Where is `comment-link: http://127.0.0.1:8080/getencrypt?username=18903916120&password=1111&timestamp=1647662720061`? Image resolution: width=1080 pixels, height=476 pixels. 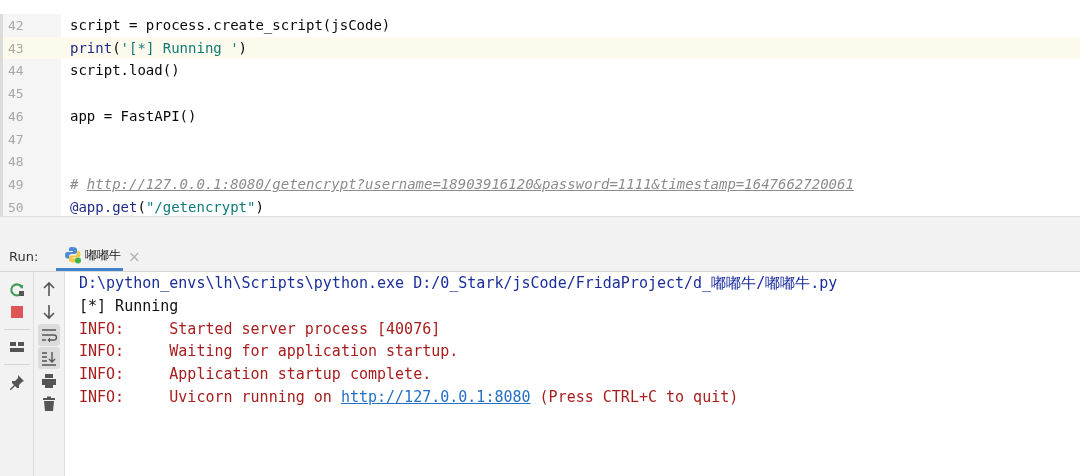
comment-link: http://127.0.0.1:8080/getencrypt?username=18903916120&password=1111&timestamp=1647662720061 is located at coordinates (470, 184).